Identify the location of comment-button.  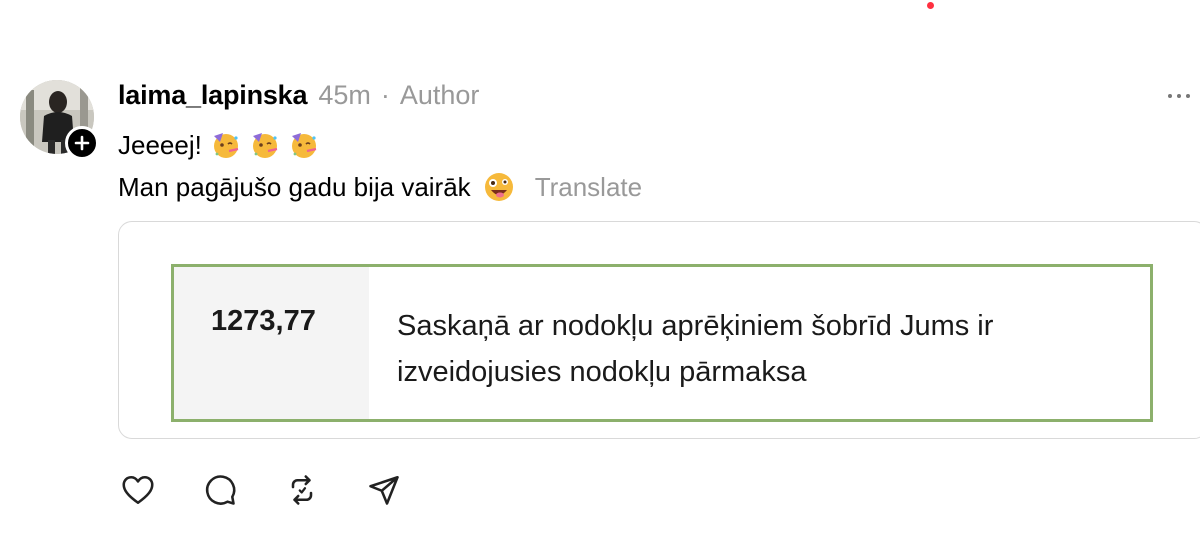
(220, 490).